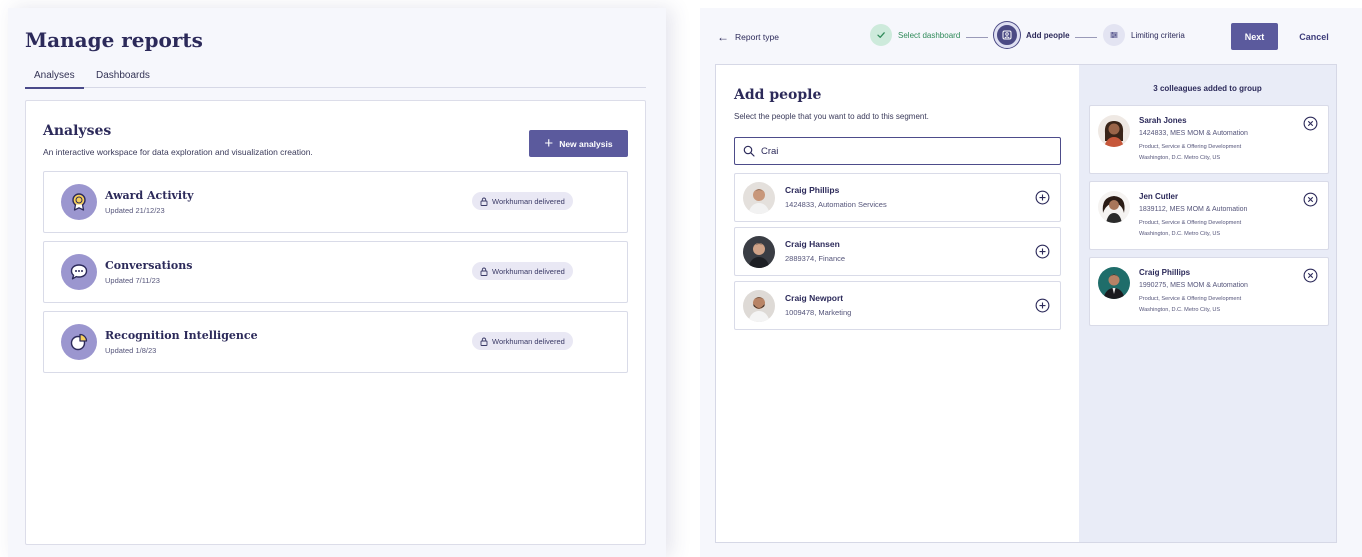  Describe the element at coordinates (1158, 35) in the screenshot. I see `step-label: Limiting criteria` at that location.